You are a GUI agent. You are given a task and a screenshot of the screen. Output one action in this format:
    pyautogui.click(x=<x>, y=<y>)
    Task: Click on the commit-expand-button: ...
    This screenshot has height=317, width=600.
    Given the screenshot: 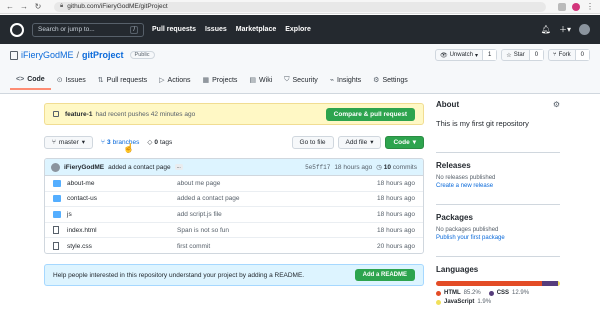 What is the action you would take?
    pyautogui.click(x=178, y=167)
    